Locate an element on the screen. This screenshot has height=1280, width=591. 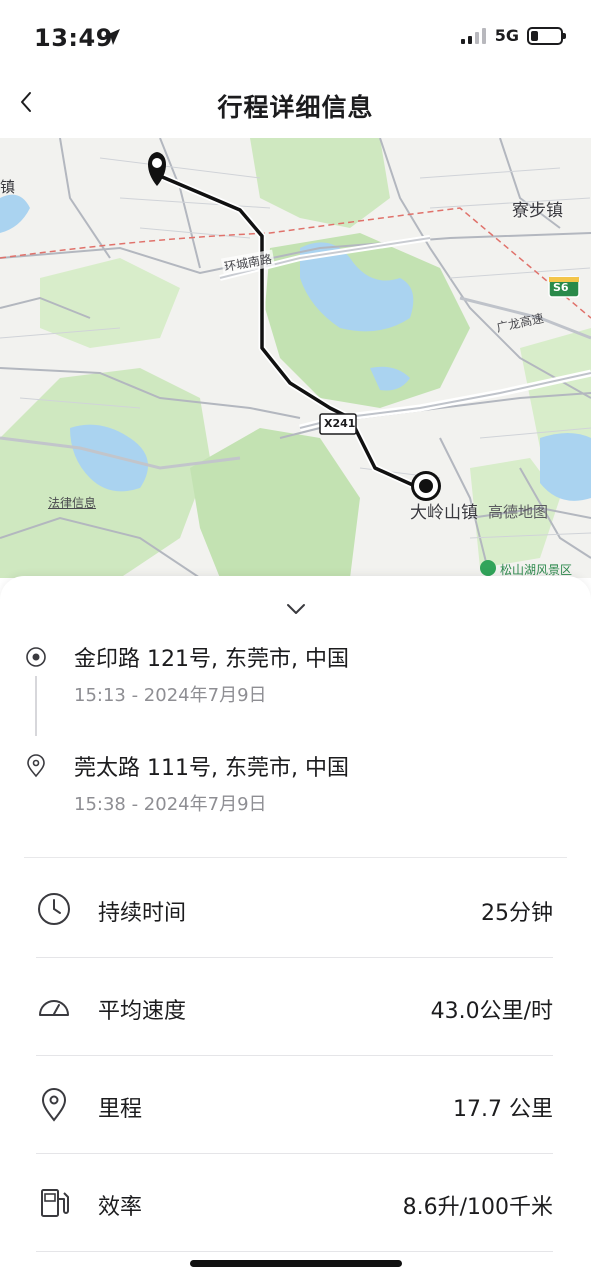
trip-start: 金印路 121号, 东莞市, 中国 15:13 - 2024年7月9日 is located at coordinates (295, 681).